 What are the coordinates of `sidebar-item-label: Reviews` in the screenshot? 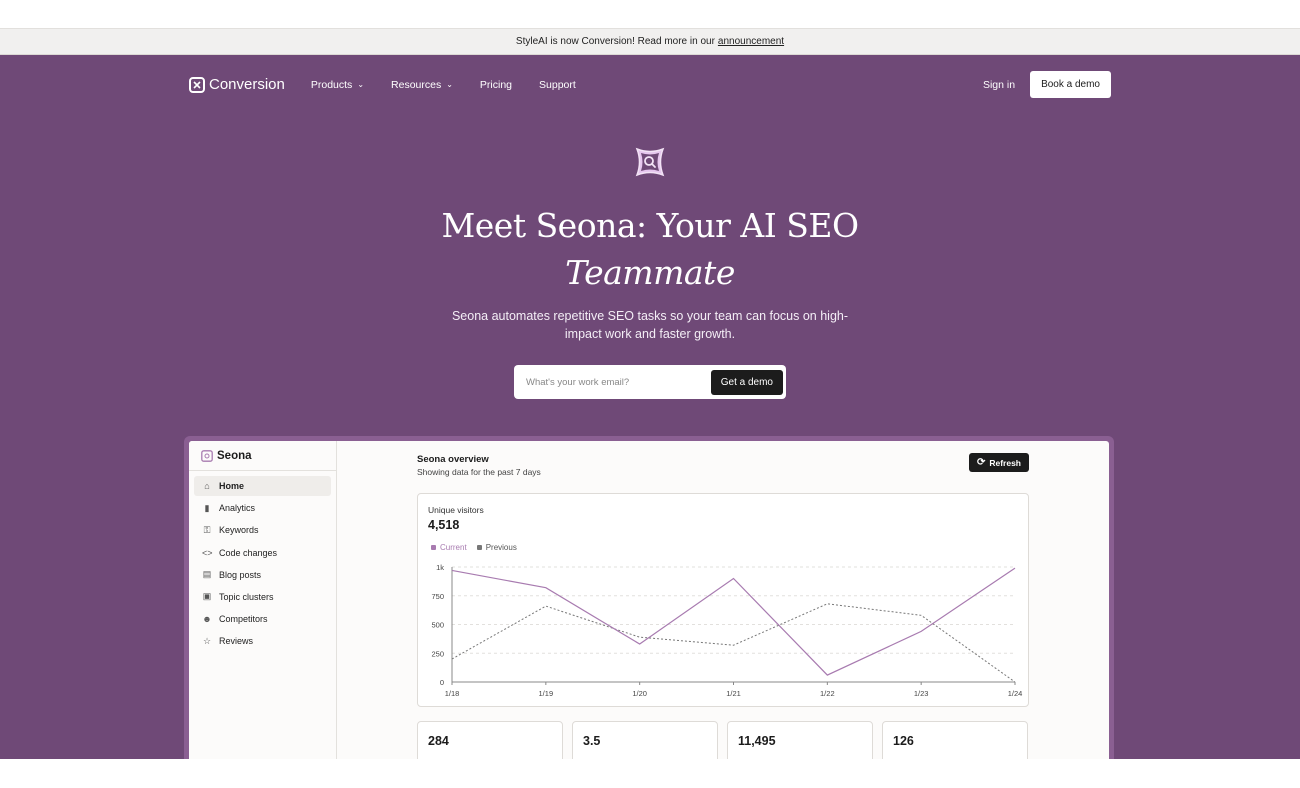 It's located at (236, 641).